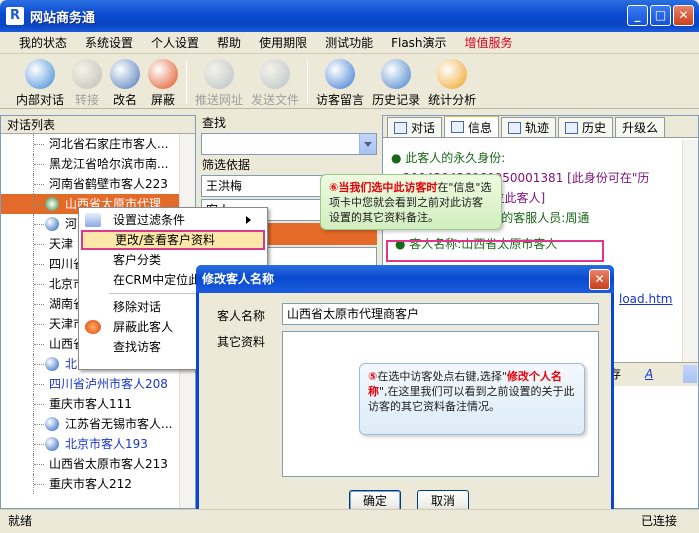 The image size is (699, 533). Describe the element at coordinates (683, 15) in the screenshot. I see `close-button: ✕` at that location.